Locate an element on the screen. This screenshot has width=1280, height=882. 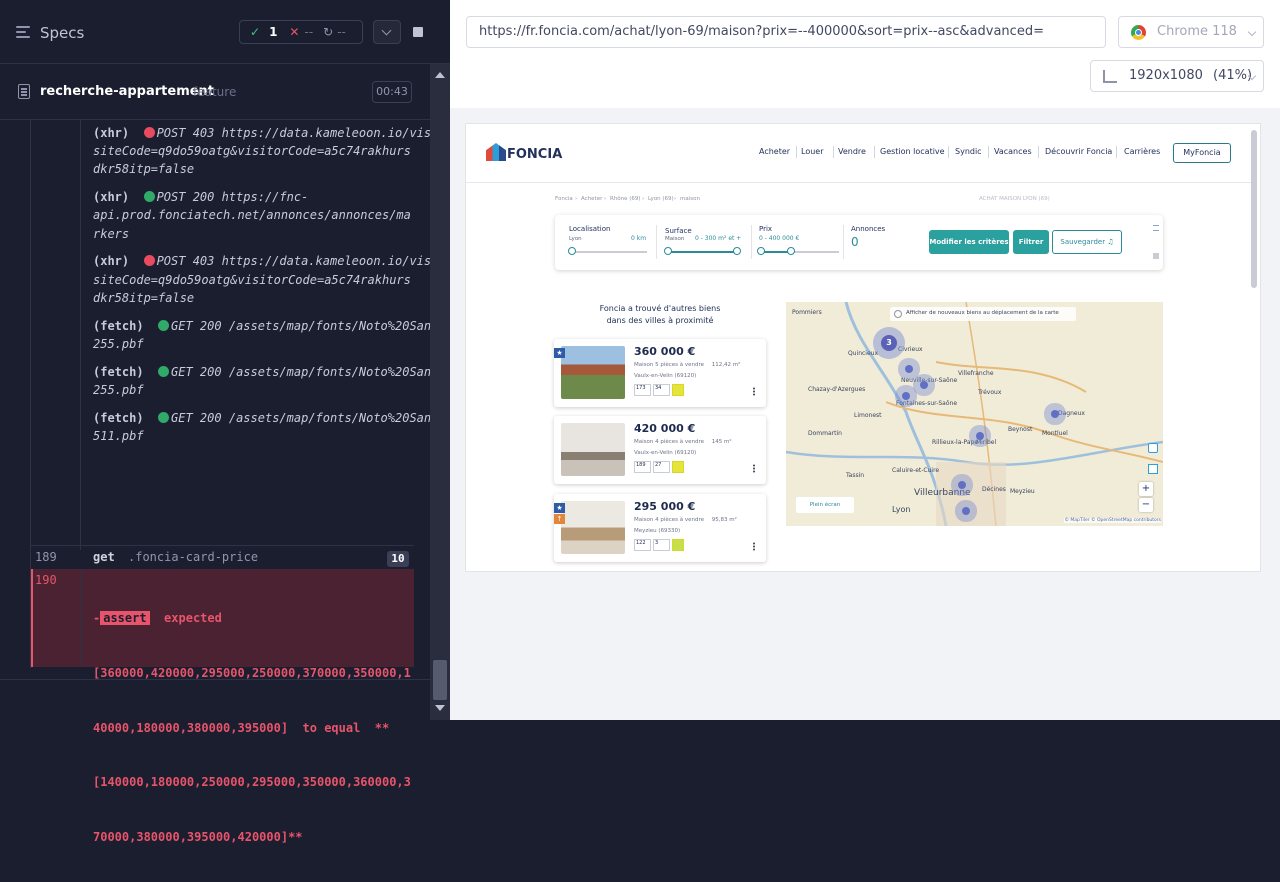
ges-chip: 27 is located at coordinates (661, 467).